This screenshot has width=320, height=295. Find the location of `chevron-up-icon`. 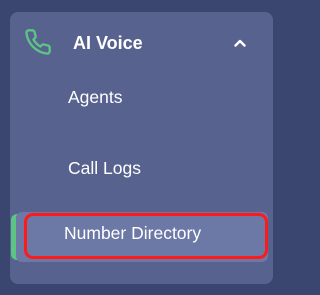

chevron-up-icon is located at coordinates (240, 43).